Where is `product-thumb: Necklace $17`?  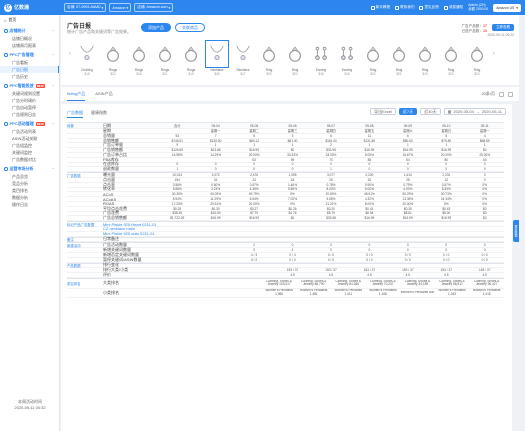 product-thumb: Necklace $17 is located at coordinates (243, 60).